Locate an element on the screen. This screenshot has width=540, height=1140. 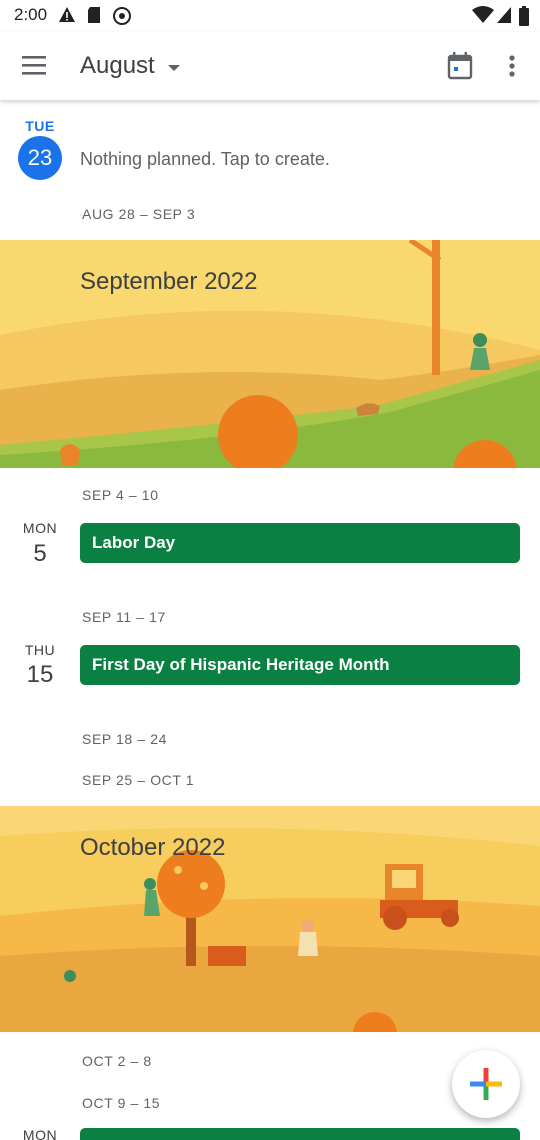
create-event-fab is located at coordinates (486, 1084).